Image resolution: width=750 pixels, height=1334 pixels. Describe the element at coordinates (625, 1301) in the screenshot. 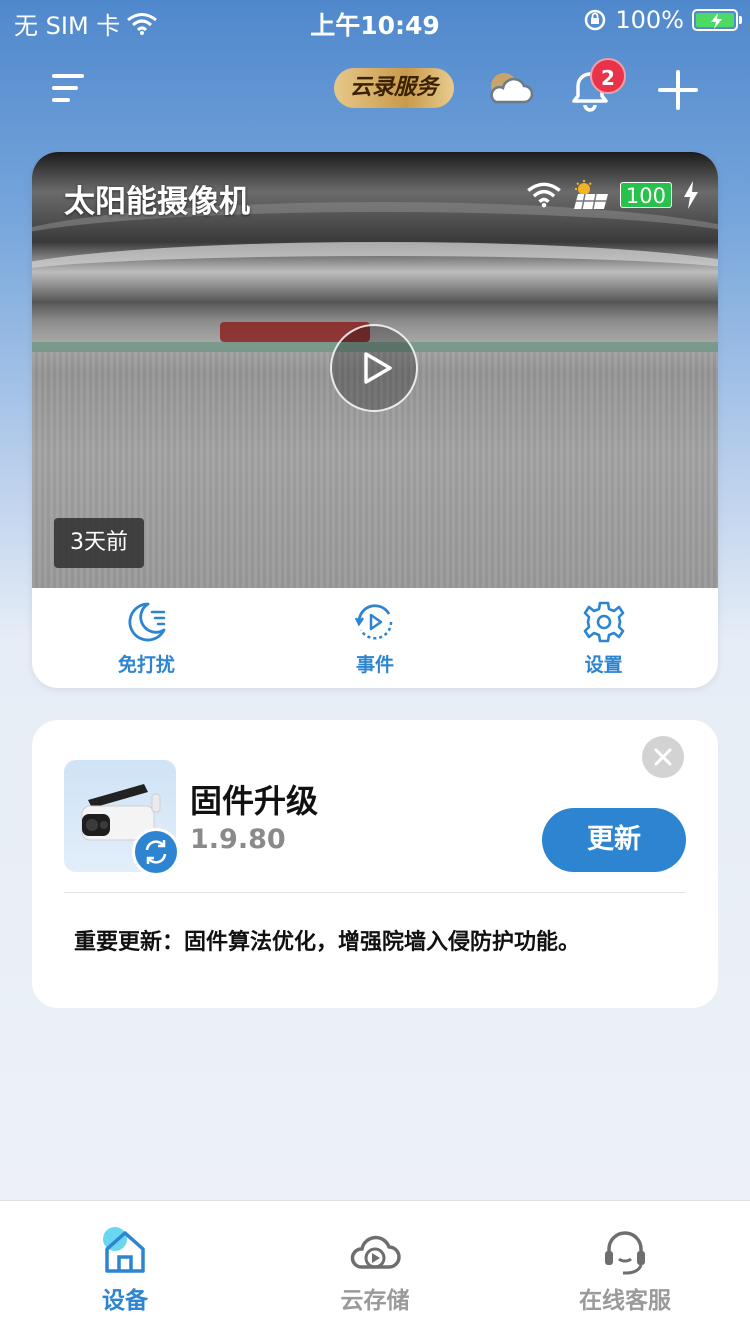

I see `tab-customer-service-label: 在线客服` at that location.